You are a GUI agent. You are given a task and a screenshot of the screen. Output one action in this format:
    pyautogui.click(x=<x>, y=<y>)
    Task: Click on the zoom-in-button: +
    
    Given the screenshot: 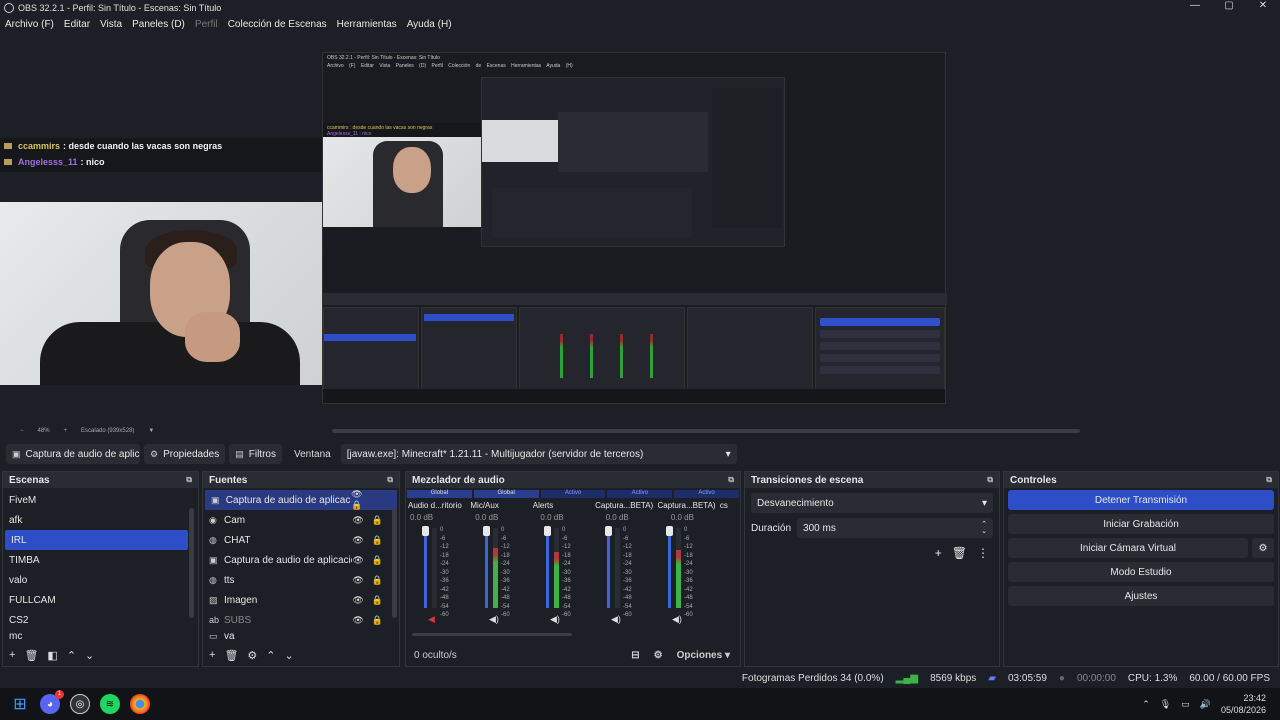 What is the action you would take?
    pyautogui.click(x=66, y=431)
    